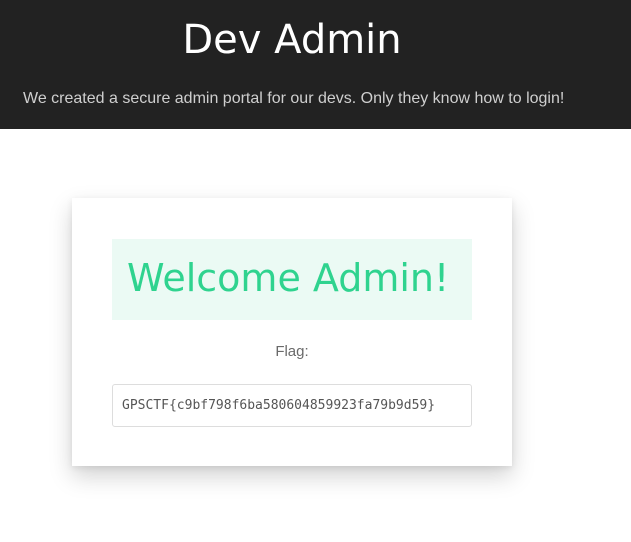 Image resolution: width=631 pixels, height=542 pixels. I want to click on flag-label: Flag:, so click(292, 351).